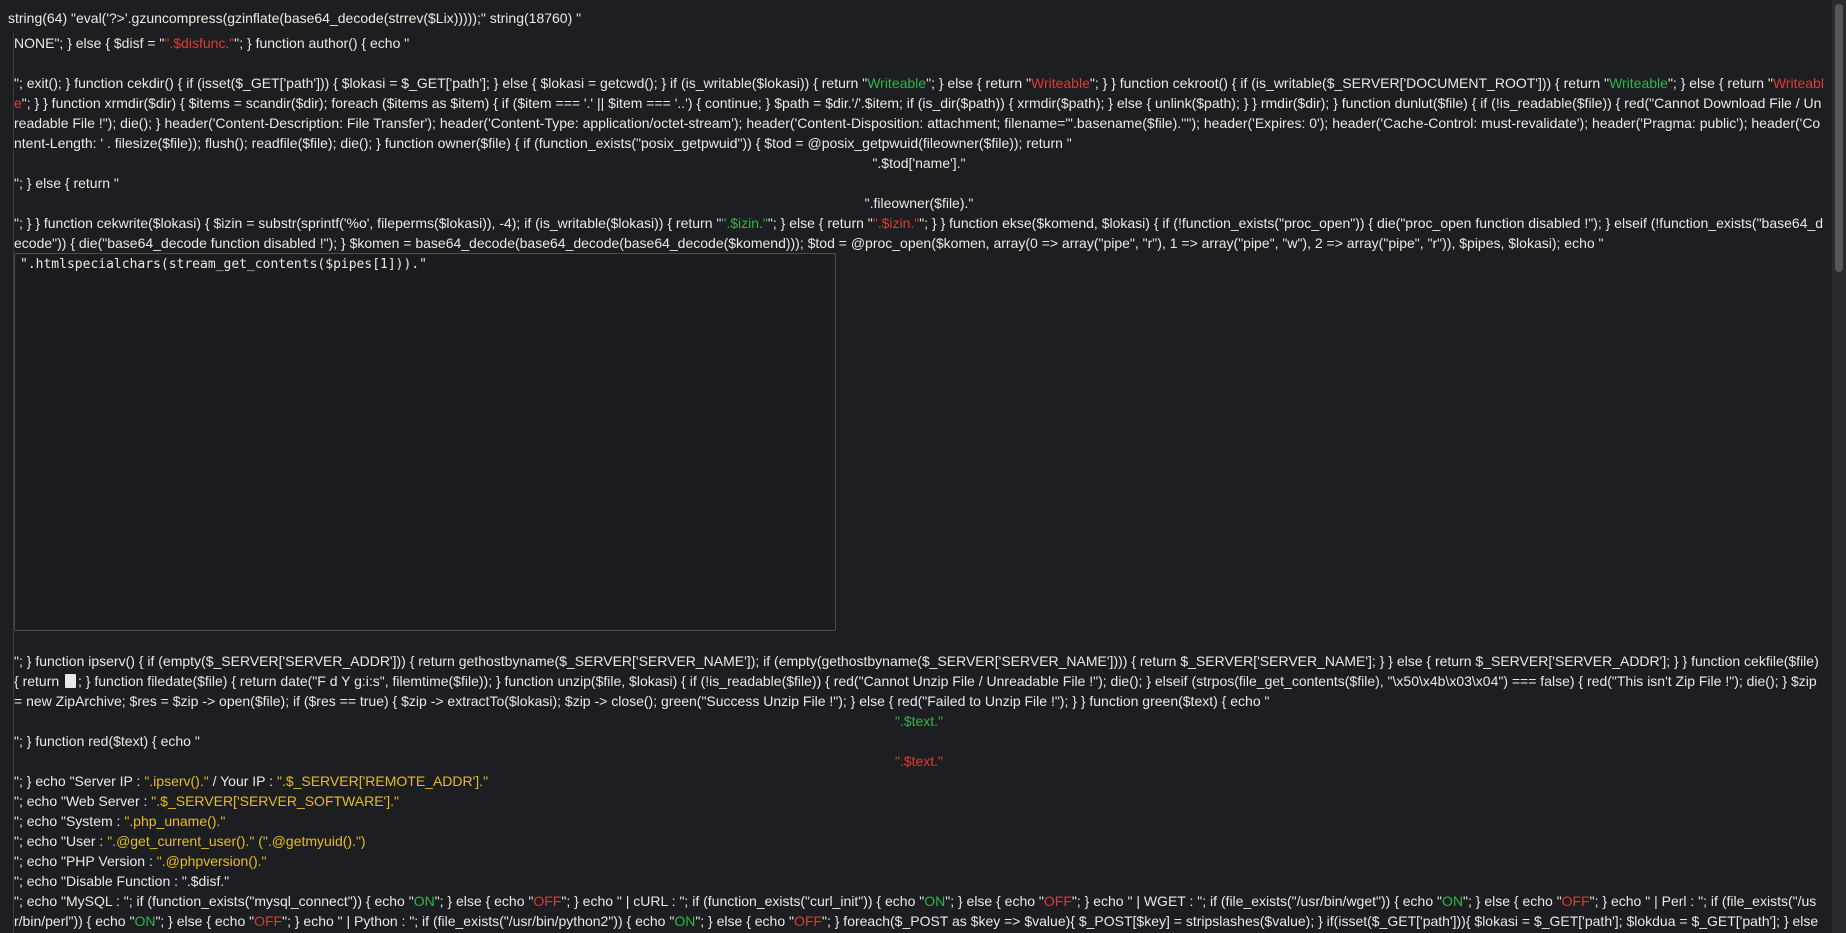 Image resolution: width=1846 pixels, height=933 pixels. I want to click on php-version-value: ".@phpversion().", so click(211, 861).